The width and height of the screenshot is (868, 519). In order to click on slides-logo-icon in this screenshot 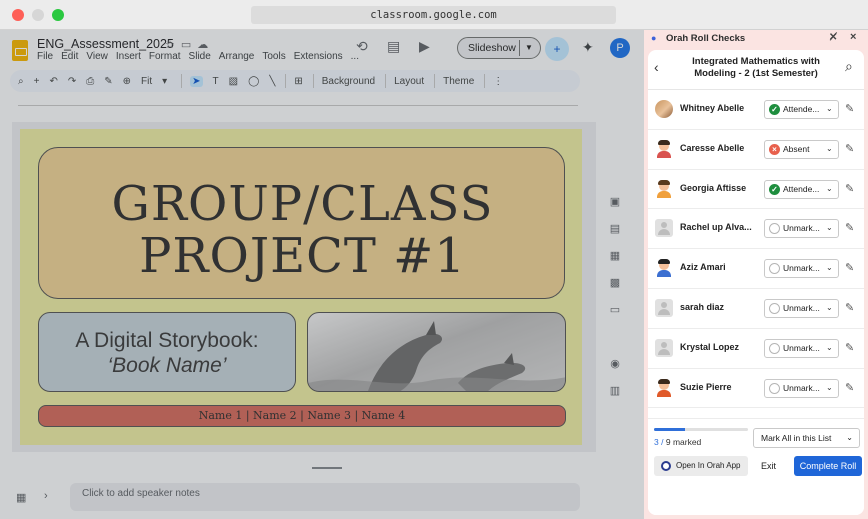, I will do `click(20, 50)`.